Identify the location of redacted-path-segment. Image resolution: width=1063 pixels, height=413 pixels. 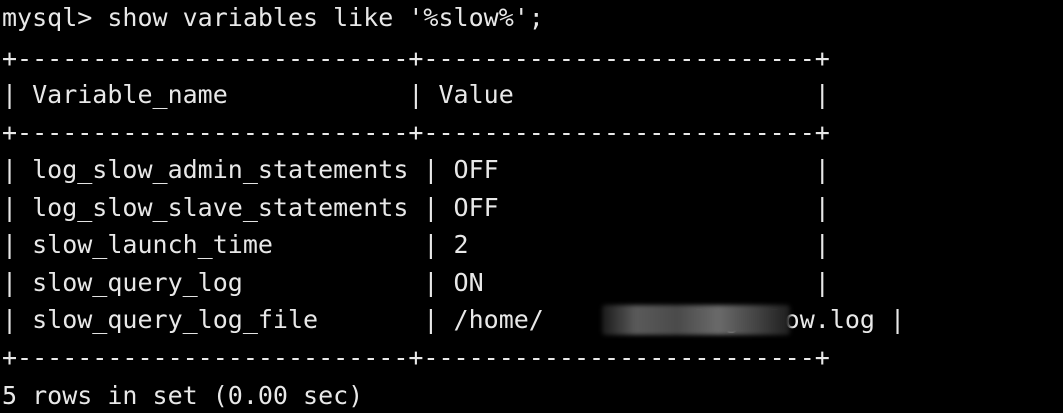
(696, 320).